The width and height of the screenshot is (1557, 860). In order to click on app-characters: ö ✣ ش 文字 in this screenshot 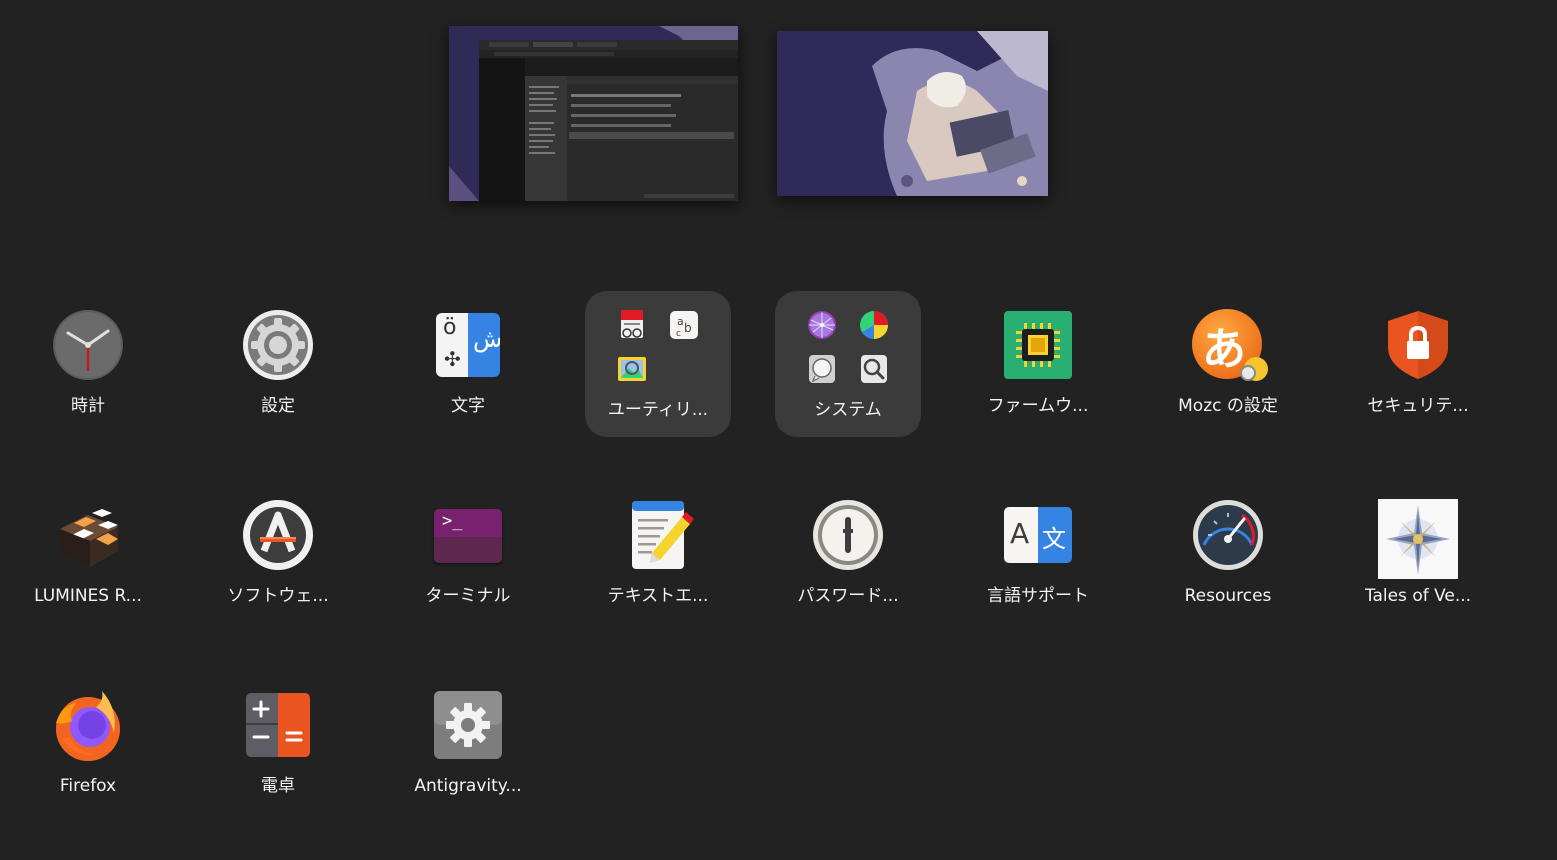, I will do `click(468, 364)`.